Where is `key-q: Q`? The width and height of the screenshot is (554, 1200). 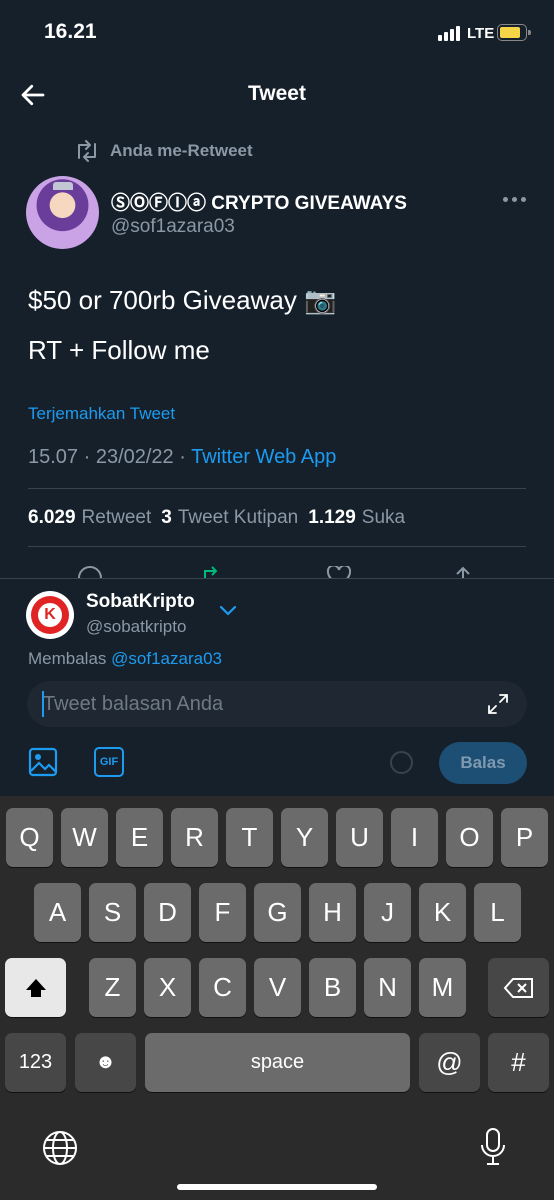
key-q: Q is located at coordinates (29, 837).